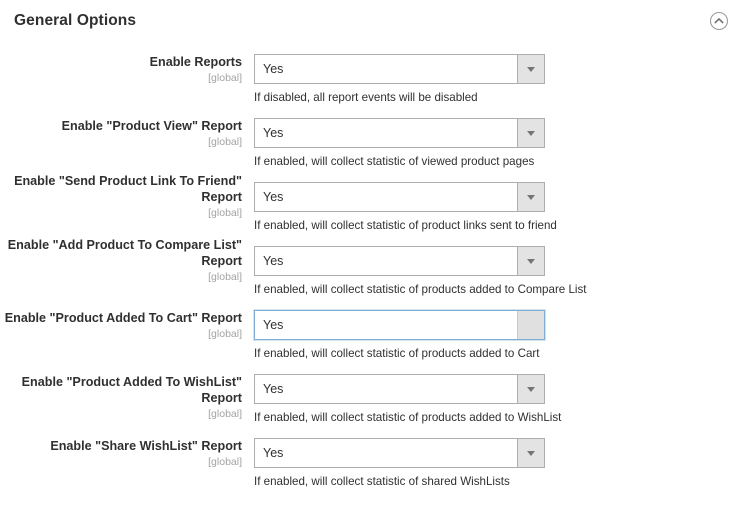  I want to click on select-4: Yes, so click(399, 325).